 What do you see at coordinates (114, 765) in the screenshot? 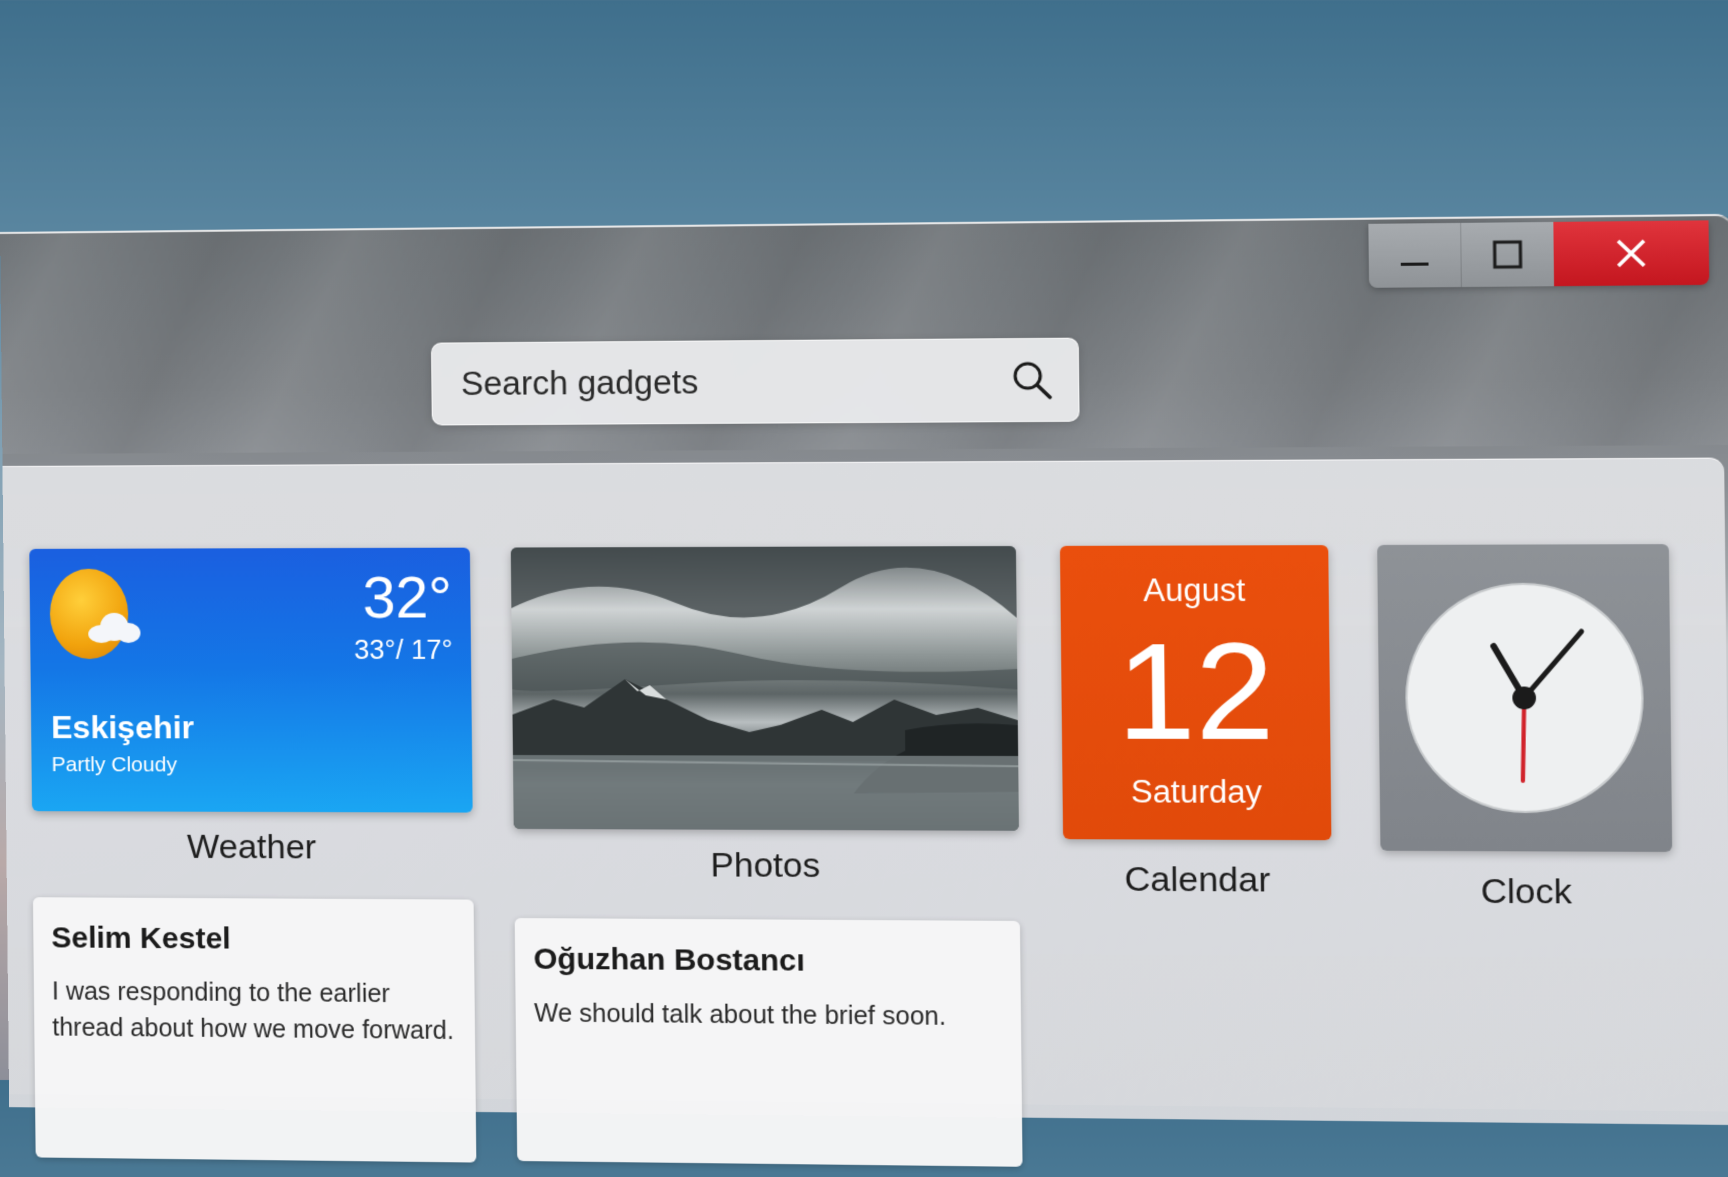
I see `weather-condition: Partly Cloudy` at bounding box center [114, 765].